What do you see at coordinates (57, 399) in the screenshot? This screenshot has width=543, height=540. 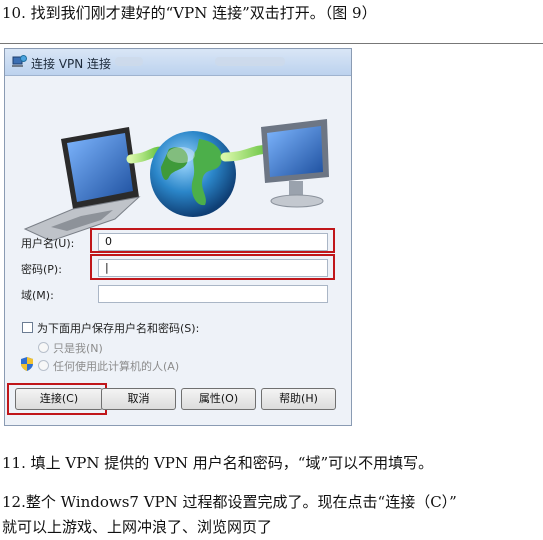 I see `connect-highlight` at bounding box center [57, 399].